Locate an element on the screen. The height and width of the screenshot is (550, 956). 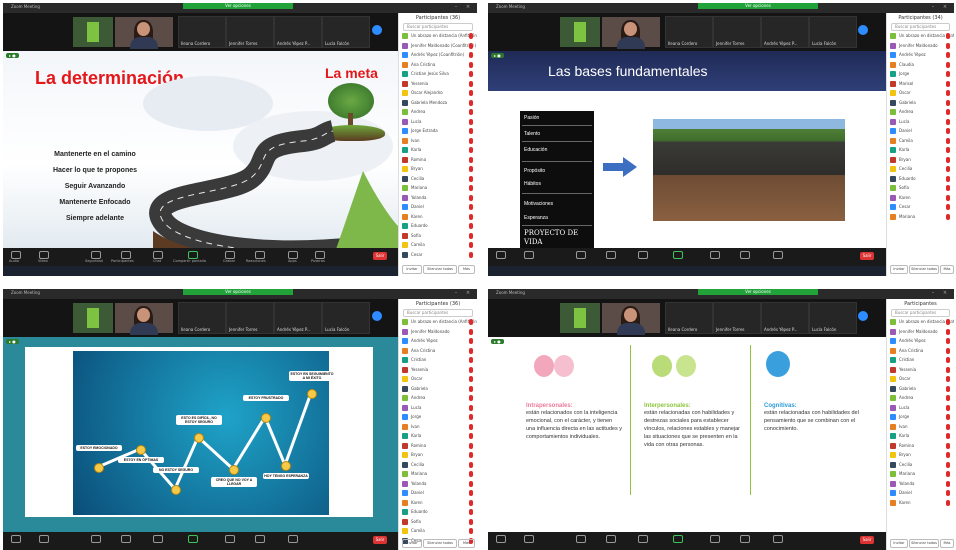
participant-row: Jorge Estrada is located at coordinates (438, 132).